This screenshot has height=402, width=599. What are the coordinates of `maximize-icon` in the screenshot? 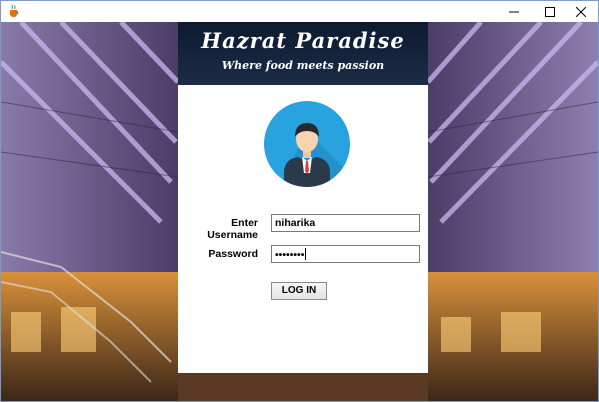 It's located at (550, 11).